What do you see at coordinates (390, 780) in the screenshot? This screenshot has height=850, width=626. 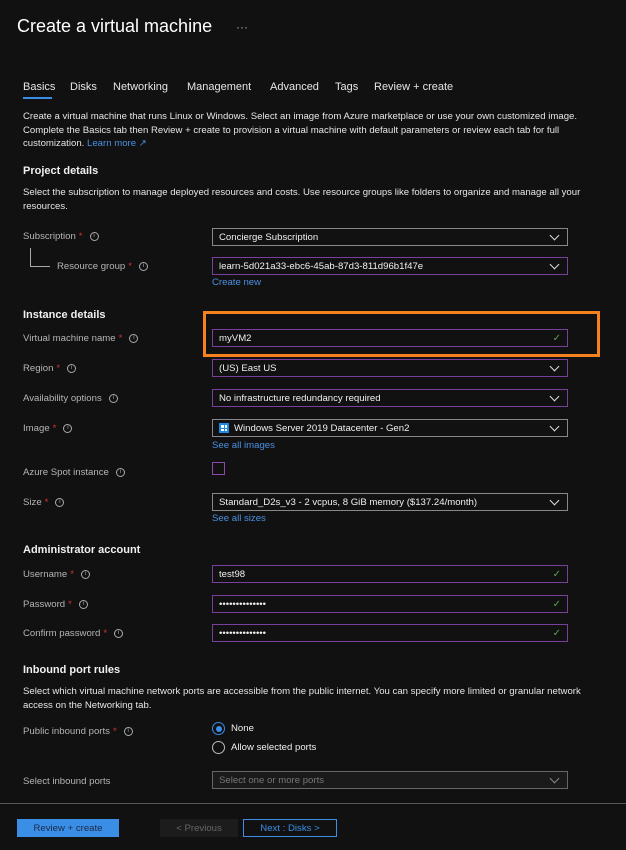 I see `inbound-ports-dropdown: Select one or more ports` at bounding box center [390, 780].